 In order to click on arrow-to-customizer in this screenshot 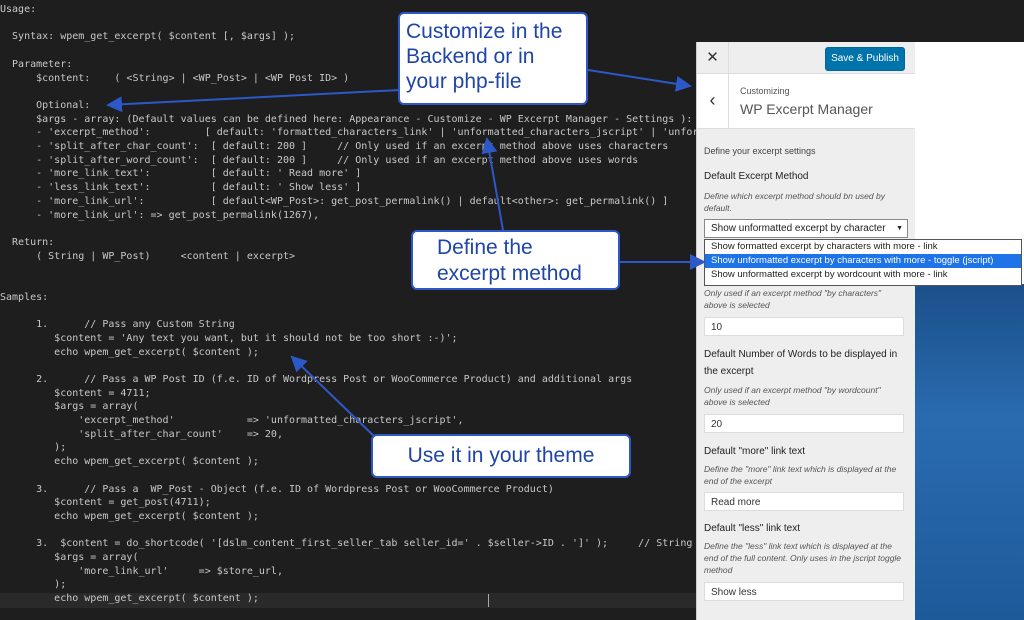, I will do `click(639, 80)`.